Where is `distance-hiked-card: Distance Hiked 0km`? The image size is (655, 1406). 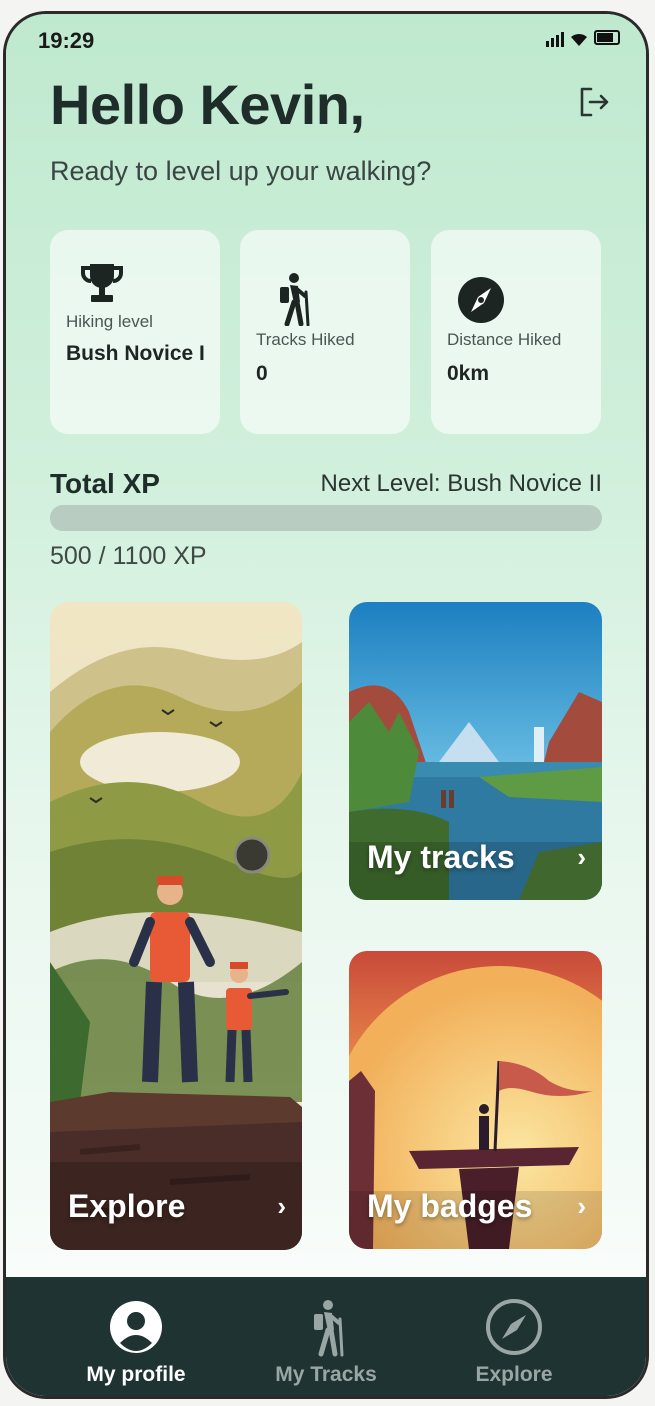 distance-hiked-card: Distance Hiked 0km is located at coordinates (516, 332).